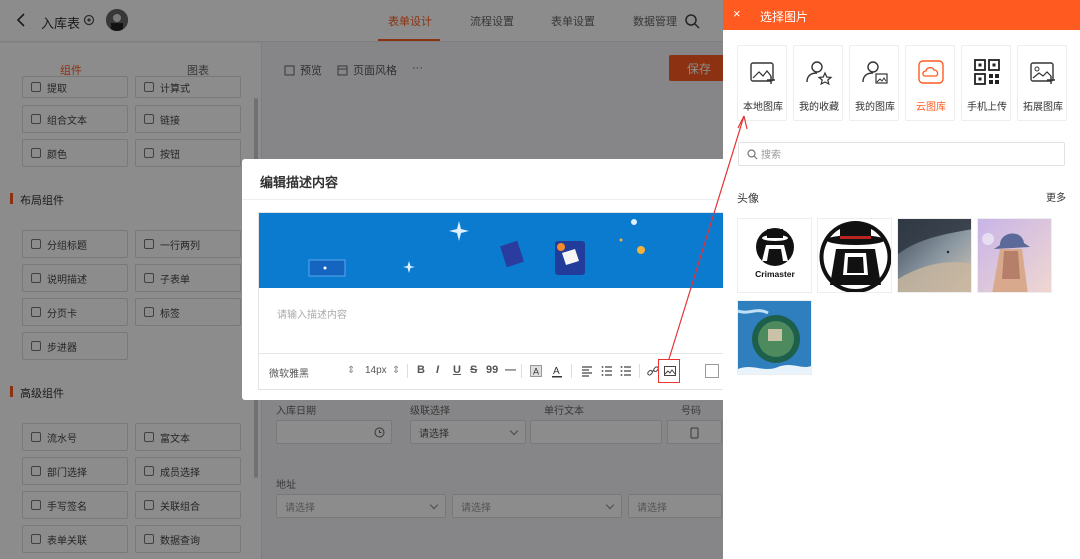 This screenshot has width=1080, height=559. I want to click on background-color-icon: A, so click(536, 371).